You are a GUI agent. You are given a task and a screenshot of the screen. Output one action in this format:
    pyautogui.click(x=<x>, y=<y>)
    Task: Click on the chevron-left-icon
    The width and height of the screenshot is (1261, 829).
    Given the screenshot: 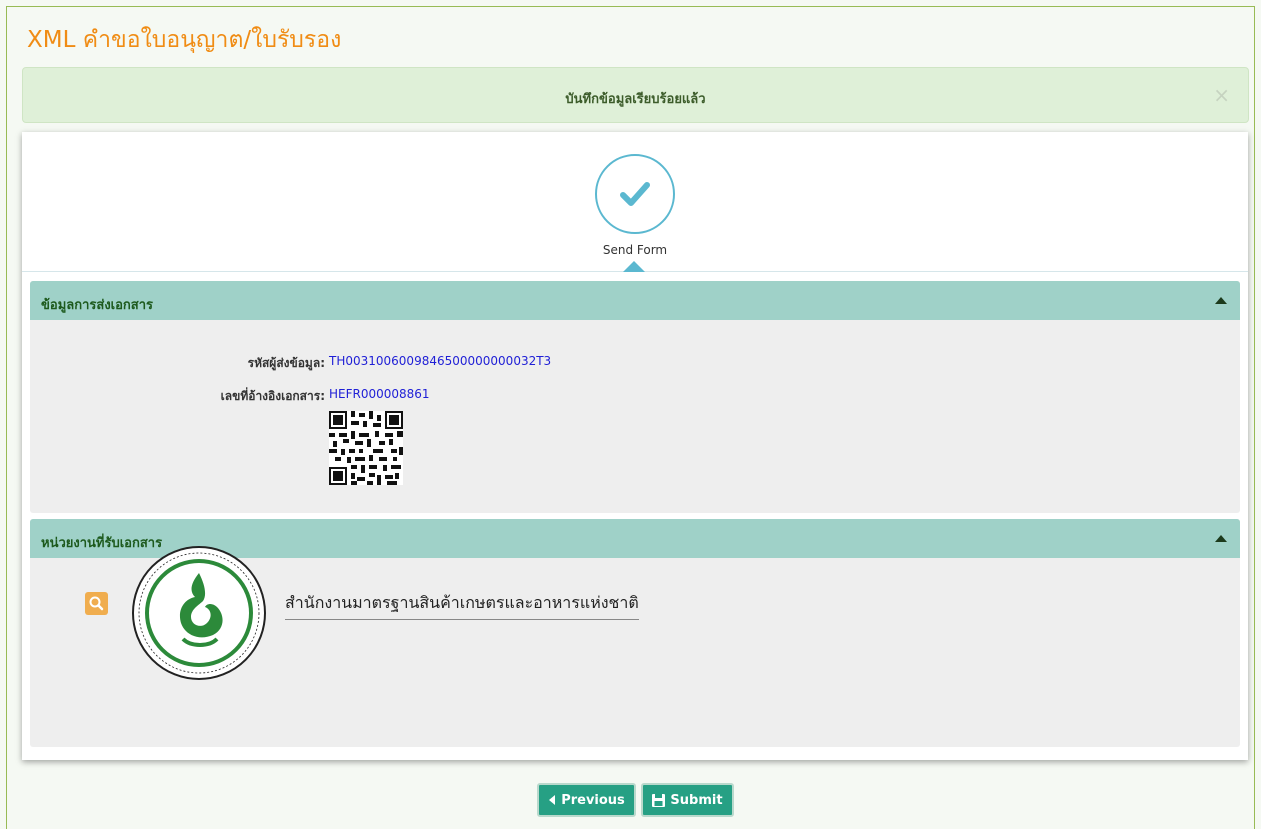 What is the action you would take?
    pyautogui.click(x=552, y=800)
    